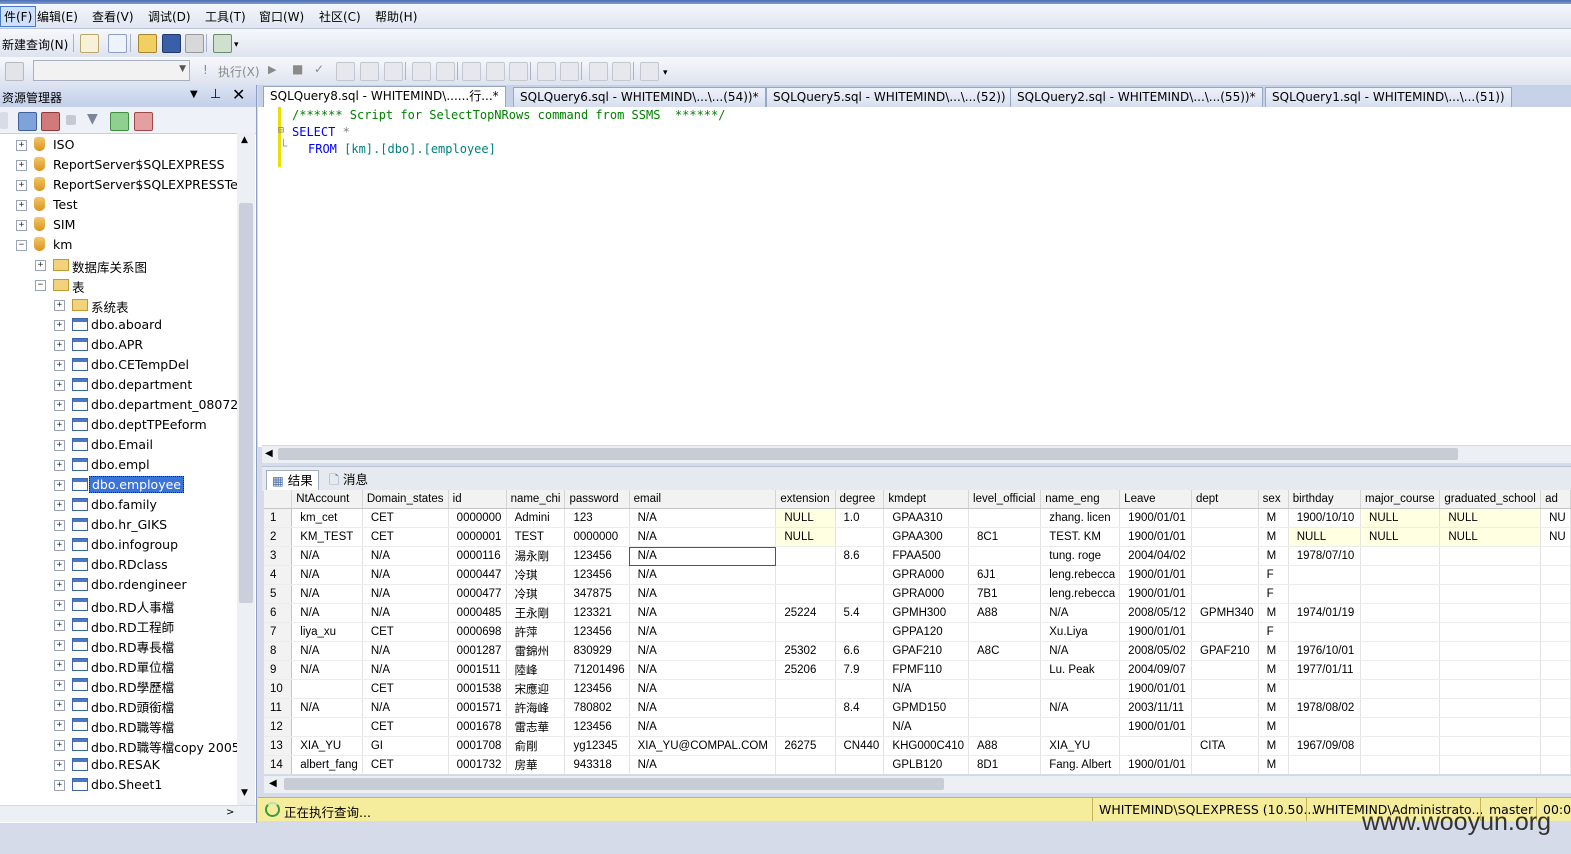  Describe the element at coordinates (1325, 708) in the screenshot. I see `table-cell: 1978/08/02` at that location.